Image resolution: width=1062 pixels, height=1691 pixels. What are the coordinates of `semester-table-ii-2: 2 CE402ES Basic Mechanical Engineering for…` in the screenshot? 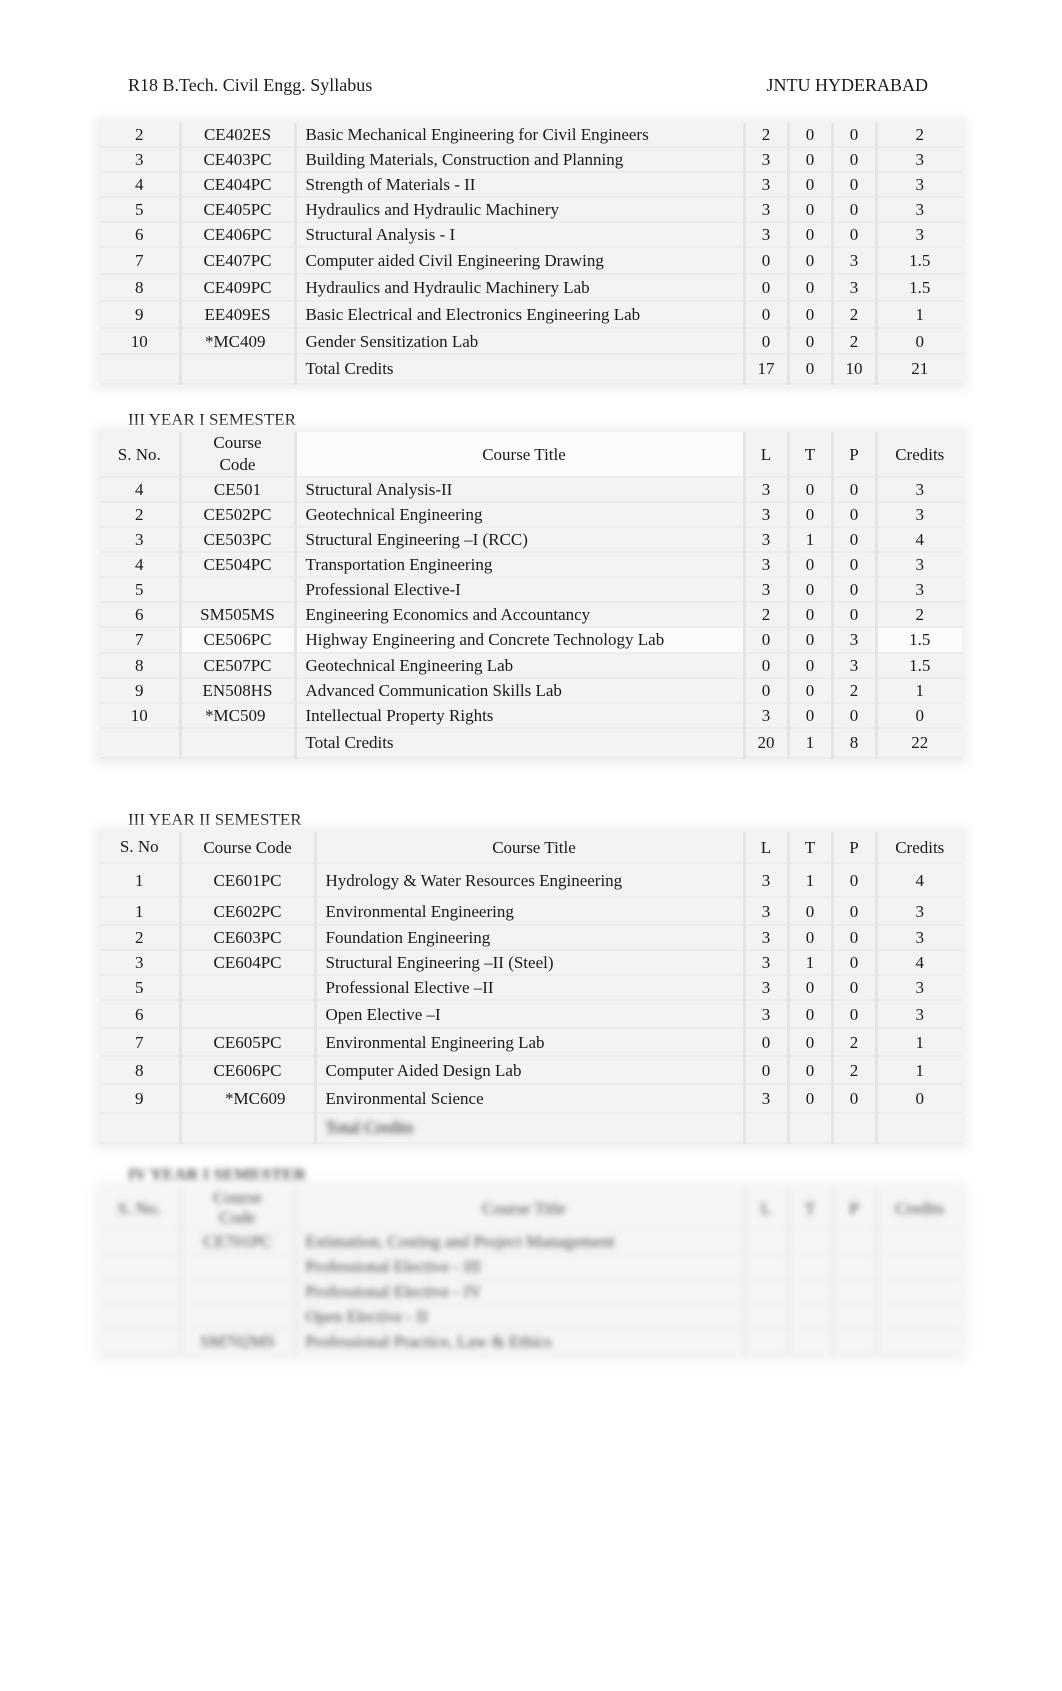 It's located at (531, 254).